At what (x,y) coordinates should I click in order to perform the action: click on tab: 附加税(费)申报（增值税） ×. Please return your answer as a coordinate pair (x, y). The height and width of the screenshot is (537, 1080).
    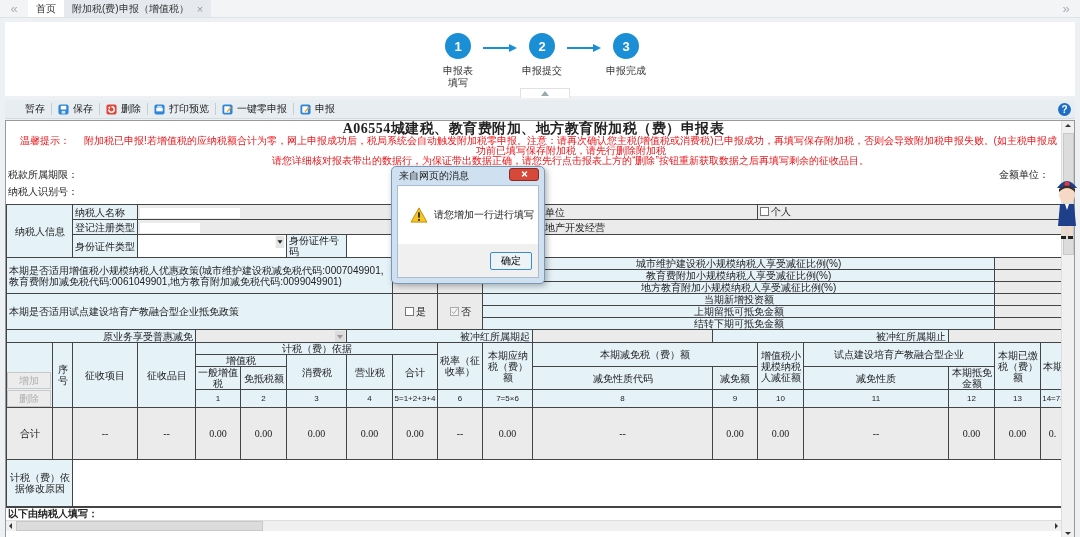
    Looking at the image, I should click on (138, 8).